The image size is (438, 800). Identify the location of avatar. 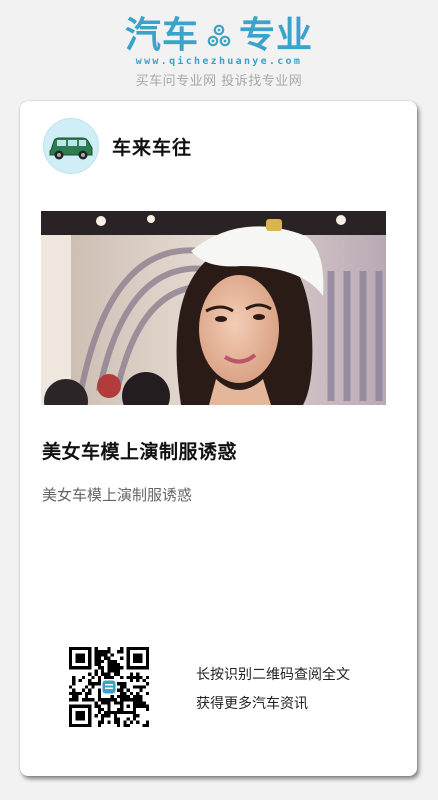
(71, 146).